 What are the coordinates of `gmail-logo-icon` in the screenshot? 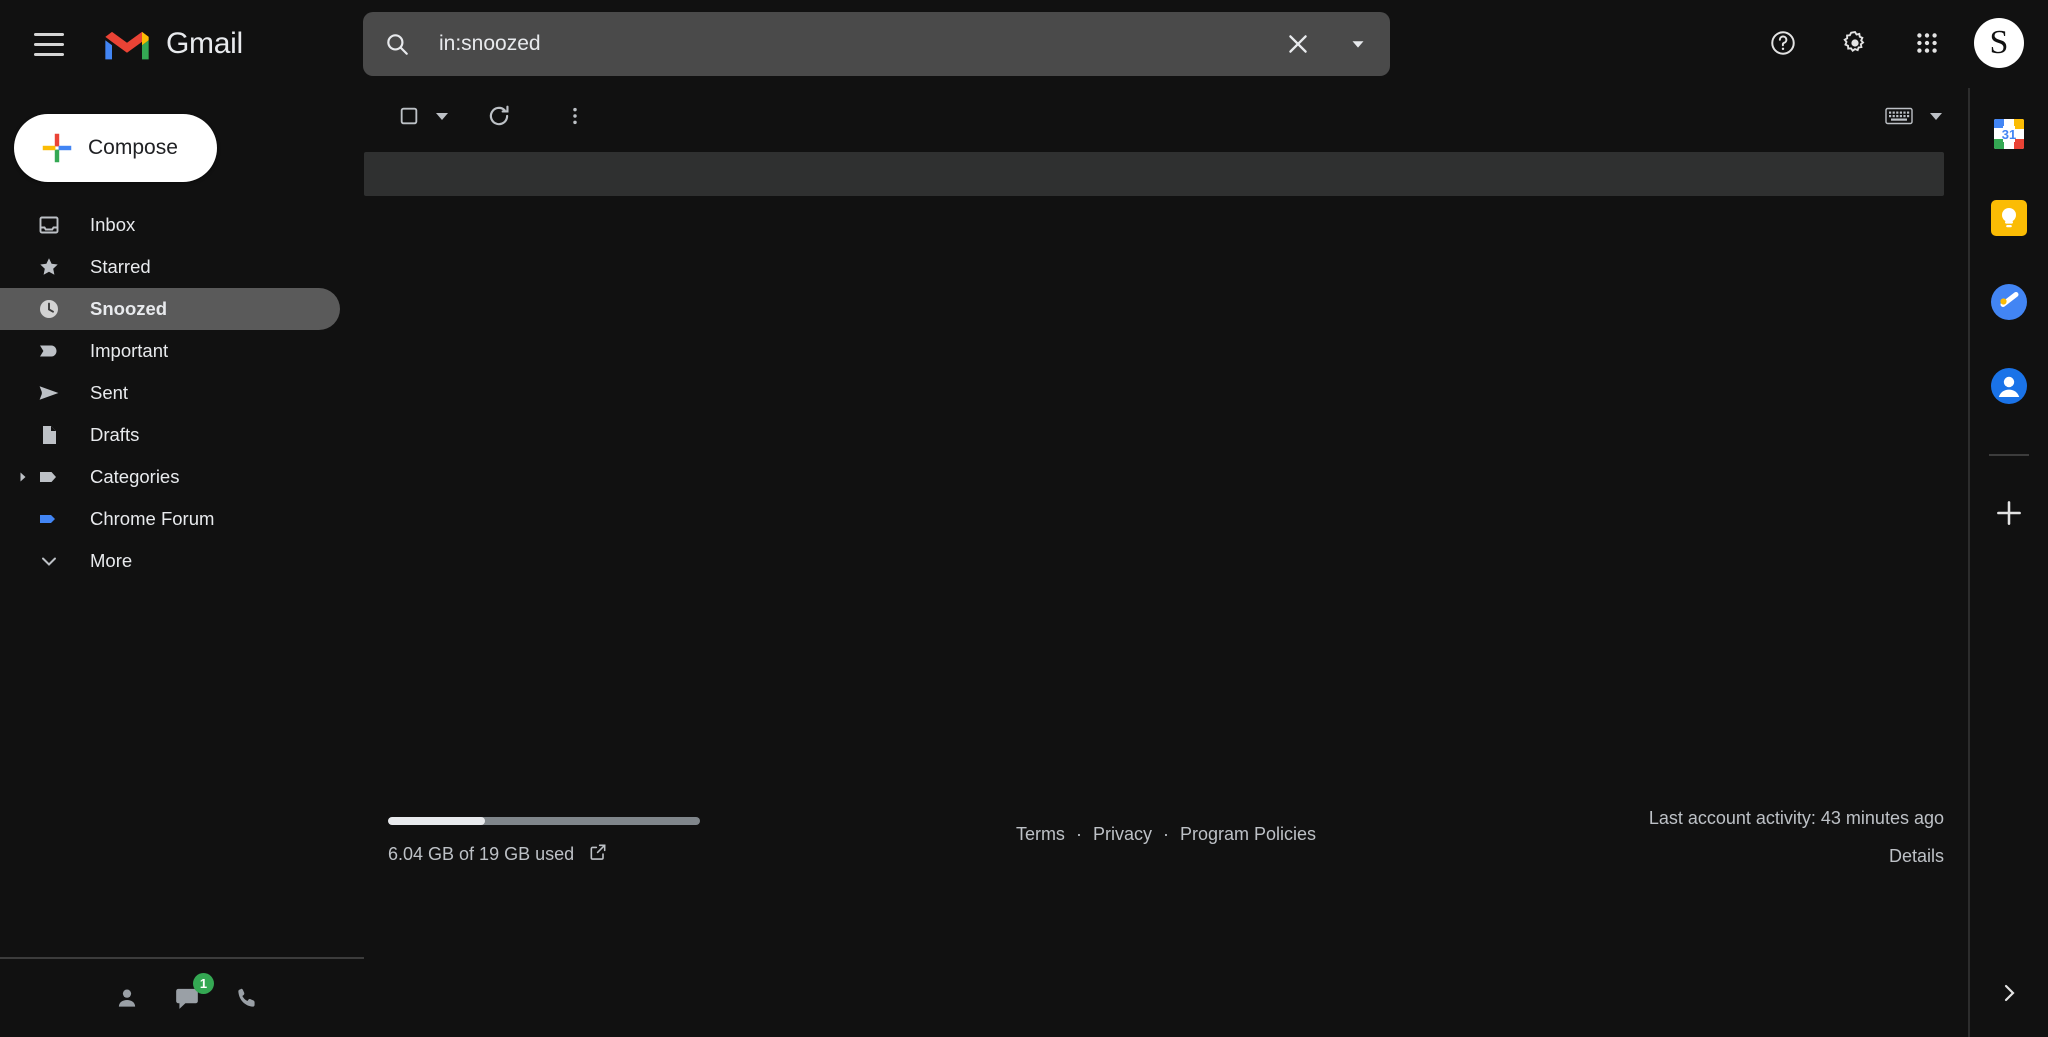 It's located at (127, 44).